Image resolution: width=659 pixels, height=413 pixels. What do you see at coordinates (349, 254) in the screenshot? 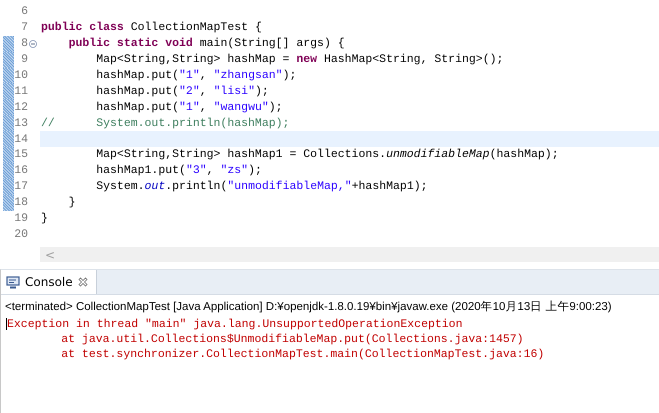
I see `horizontal-scrollbar: <` at bounding box center [349, 254].